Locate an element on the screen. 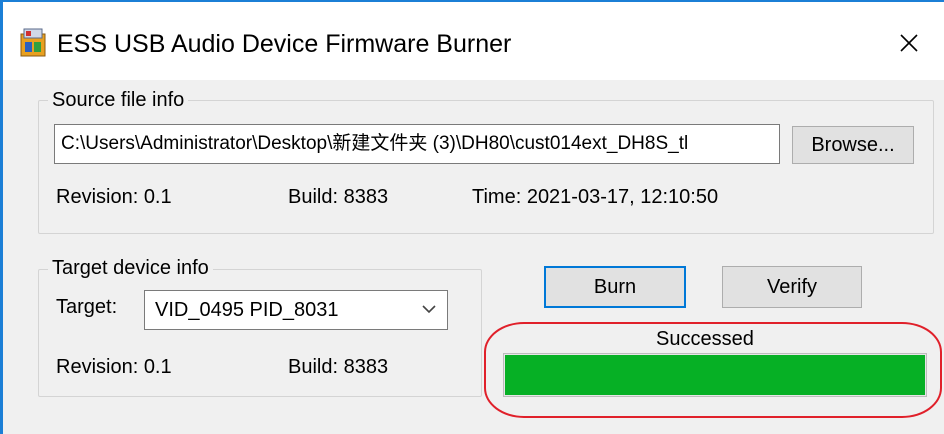 Image resolution: width=944 pixels, height=434 pixels. chevron-down-icon is located at coordinates (429, 309).